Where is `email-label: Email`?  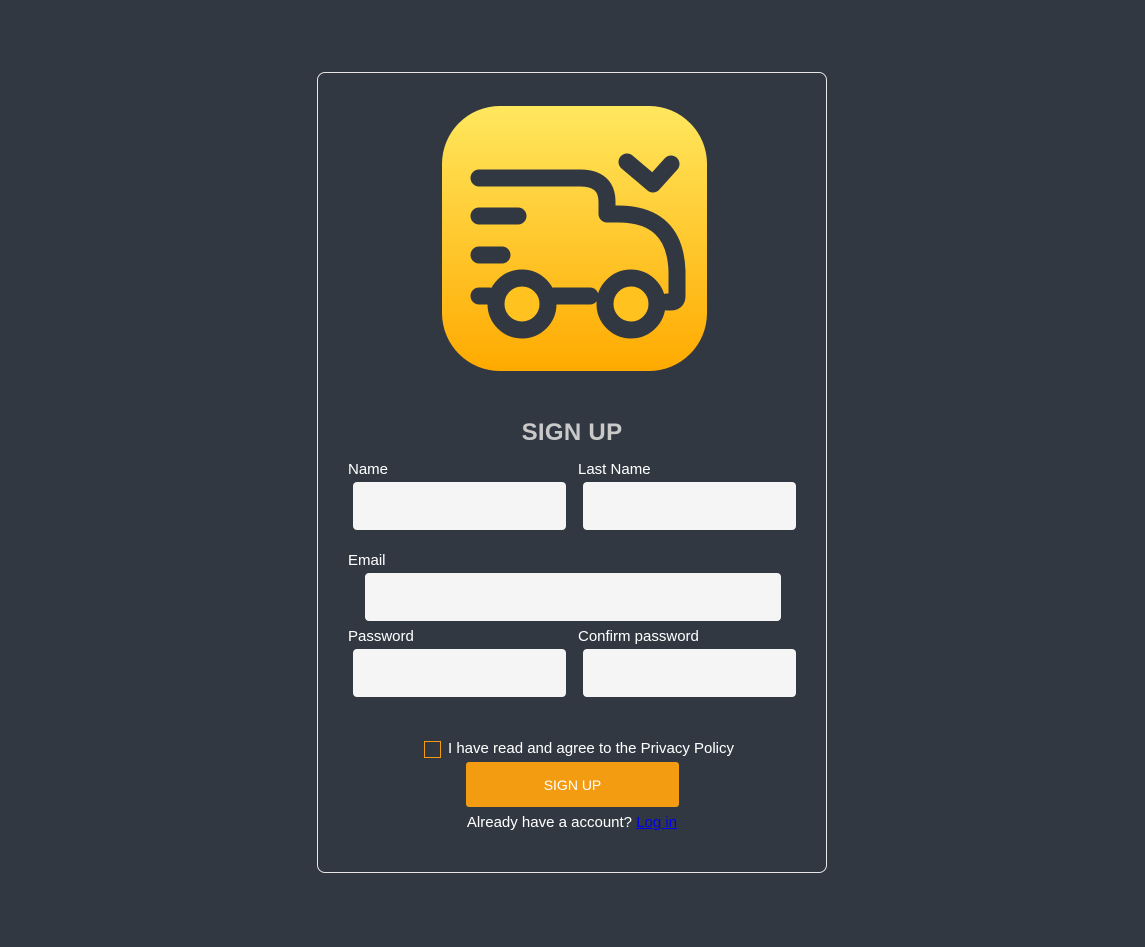 email-label: Email is located at coordinates (367, 560).